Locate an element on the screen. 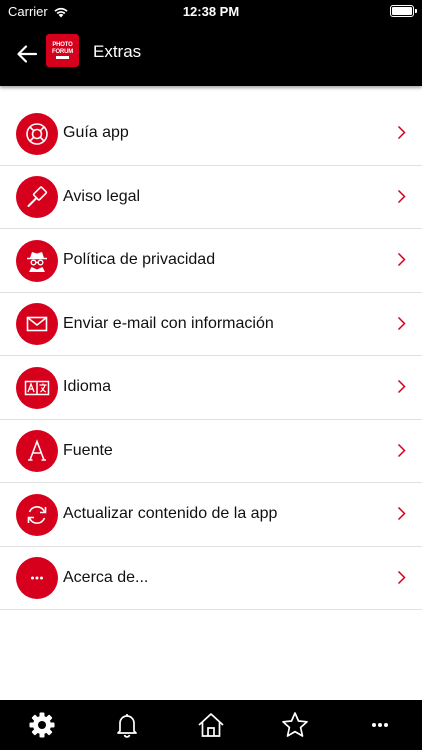  menu-item-label: Fuente is located at coordinates (88, 450).